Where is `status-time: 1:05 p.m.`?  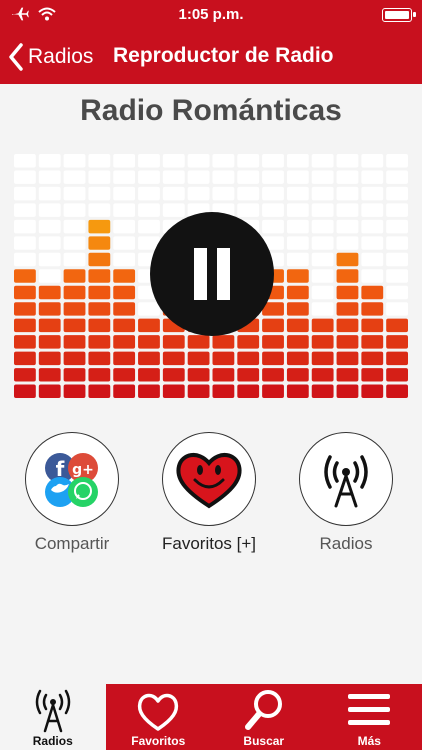
status-time: 1:05 p.m. is located at coordinates (211, 14).